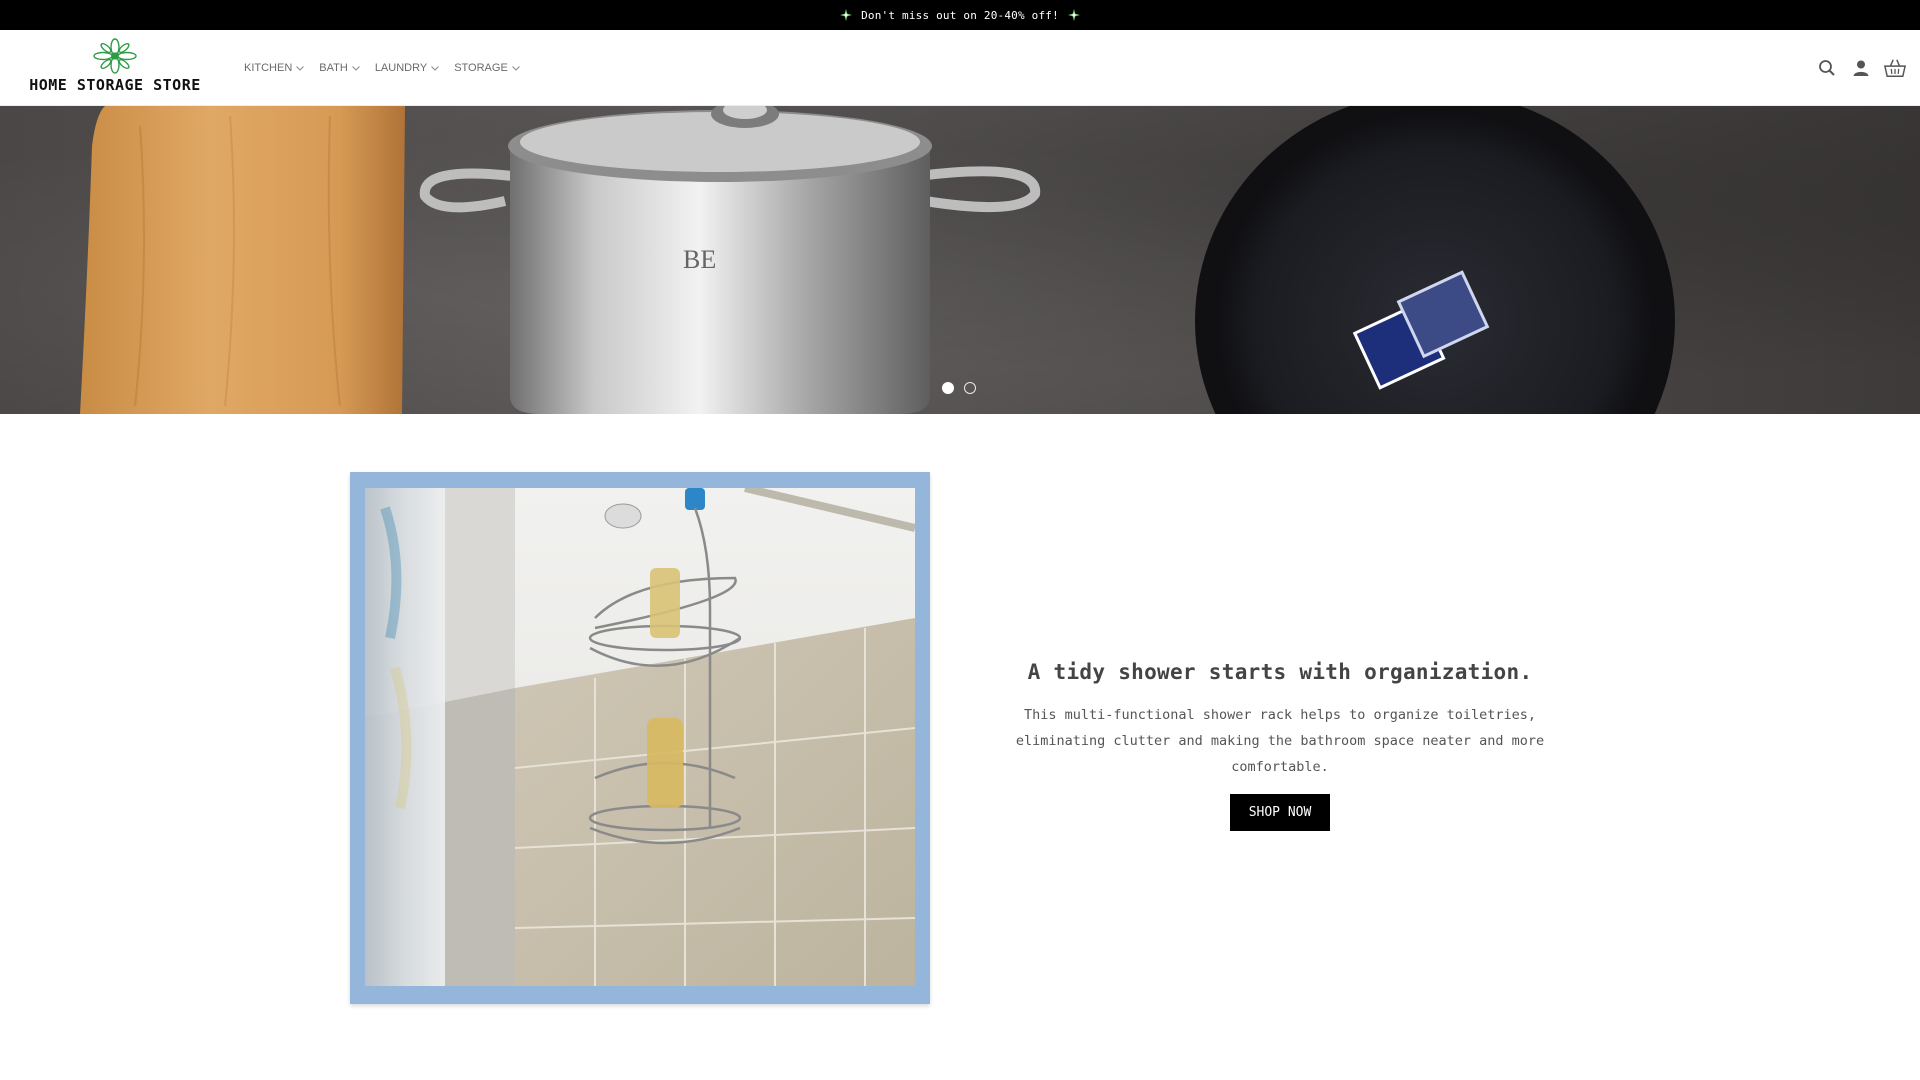 The image size is (1920, 1080). Describe the element at coordinates (1280, 812) in the screenshot. I see `shop-now-button: SHOP NOW` at that location.